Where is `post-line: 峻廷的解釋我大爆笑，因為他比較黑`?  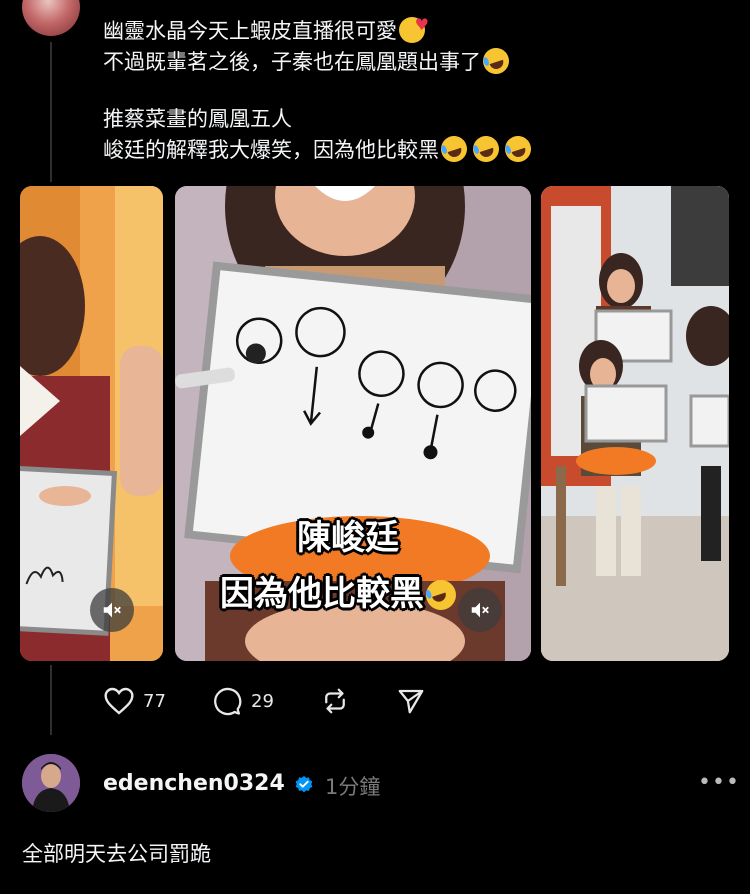 post-line: 峻廷的解釋我大爆笑，因為他比較黑 is located at coordinates (319, 149).